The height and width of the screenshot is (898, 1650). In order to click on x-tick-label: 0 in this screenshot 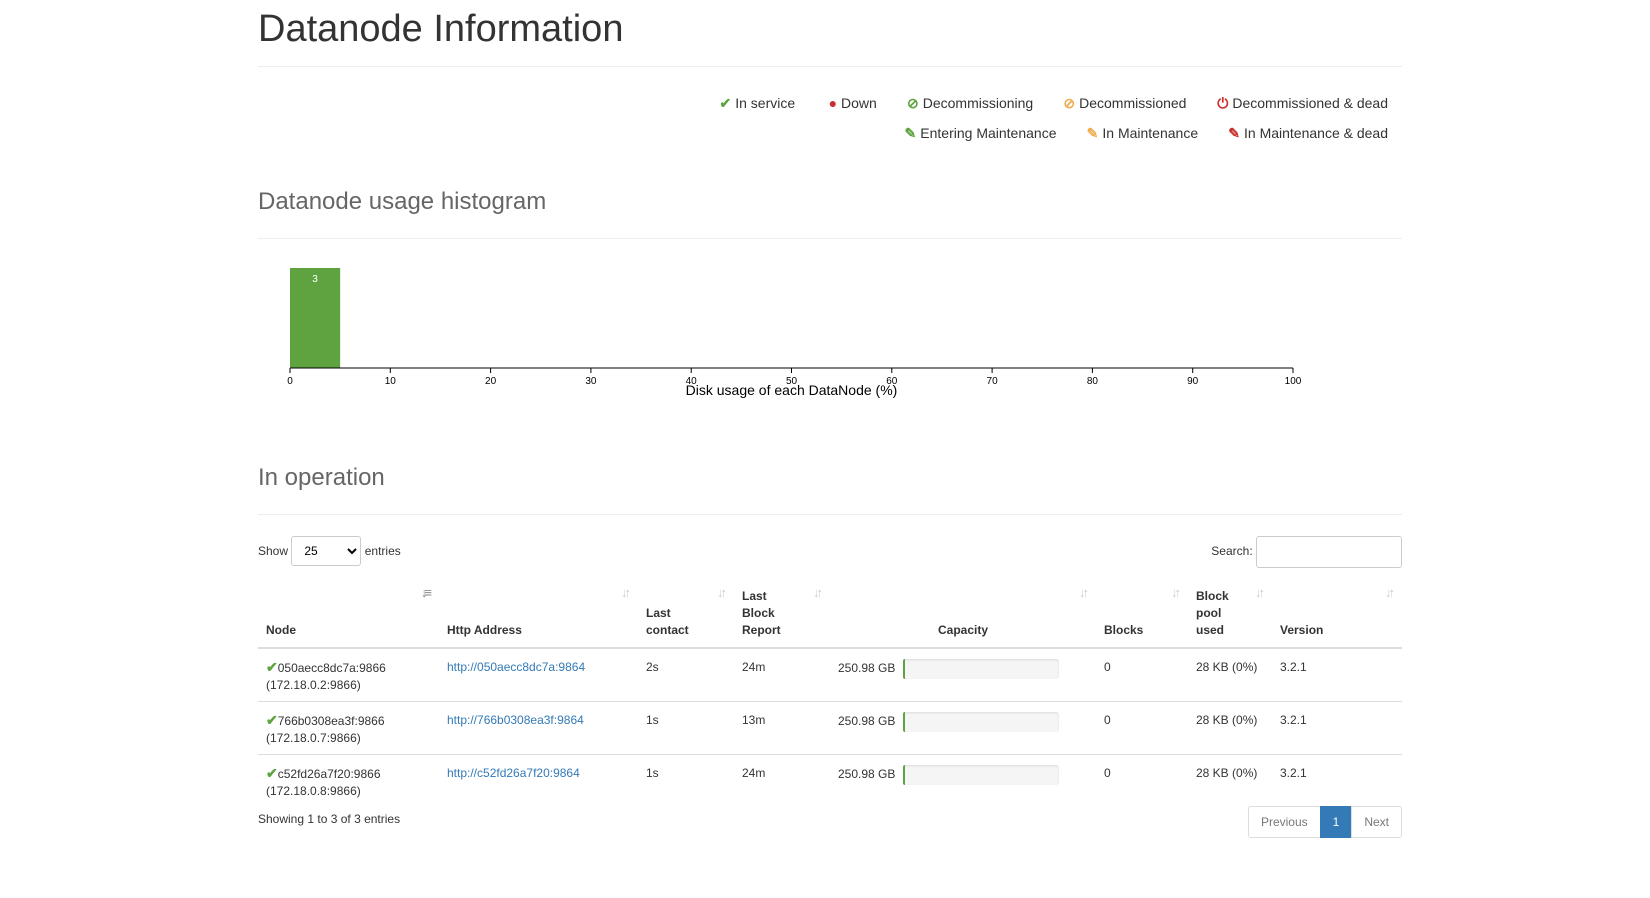, I will do `click(290, 381)`.